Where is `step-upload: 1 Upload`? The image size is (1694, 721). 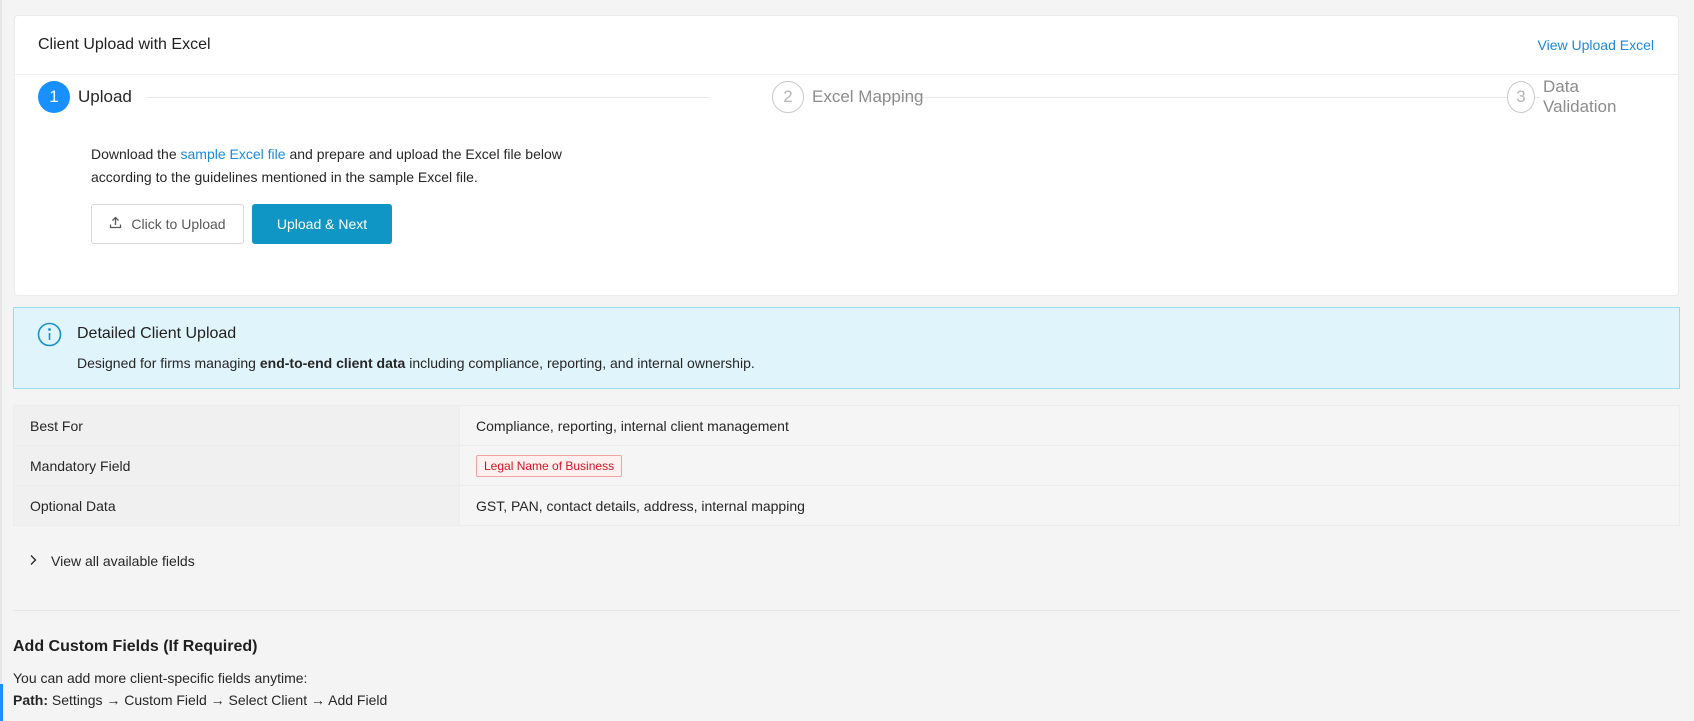
step-upload: 1 Upload is located at coordinates (85, 97).